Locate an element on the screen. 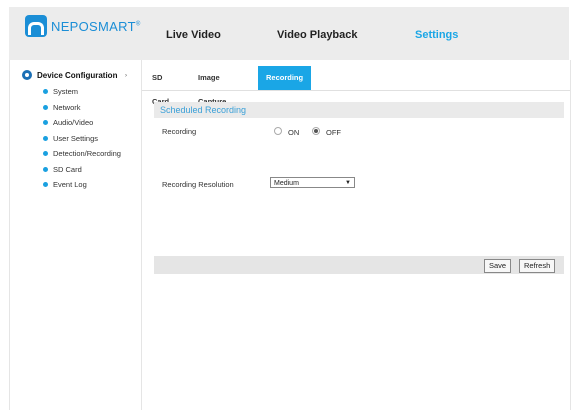  gear-icon is located at coordinates (27, 75).